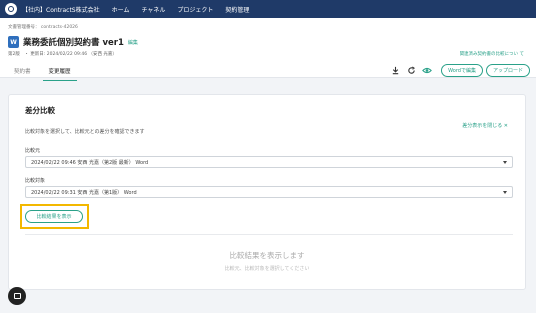 The image size is (536, 313). Describe the element at coordinates (54, 216) in the screenshot. I see `show-diff-result-button: 比較結果を表示` at that location.